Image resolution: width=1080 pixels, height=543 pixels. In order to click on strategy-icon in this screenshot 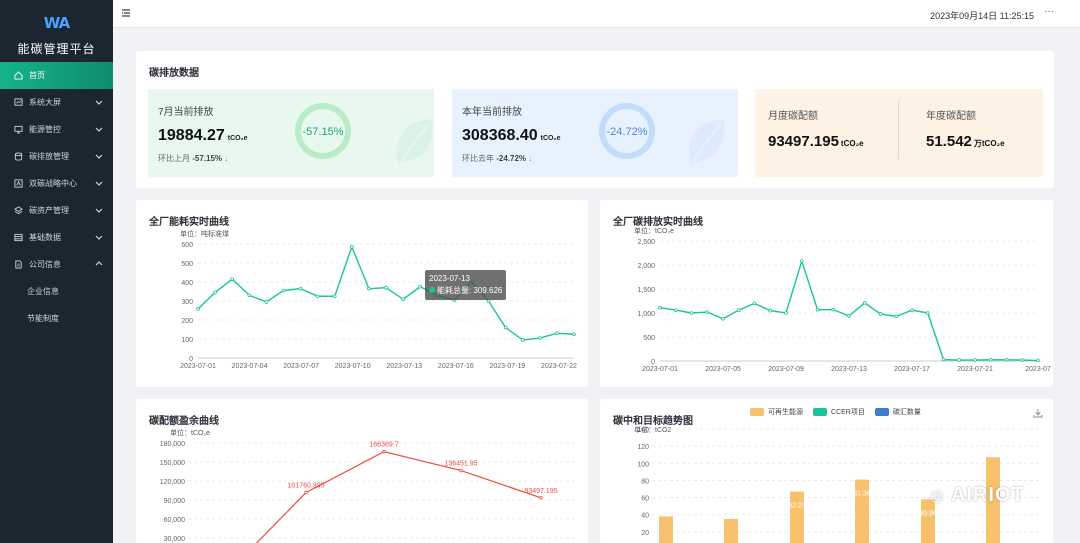, I will do `click(18, 183)`.